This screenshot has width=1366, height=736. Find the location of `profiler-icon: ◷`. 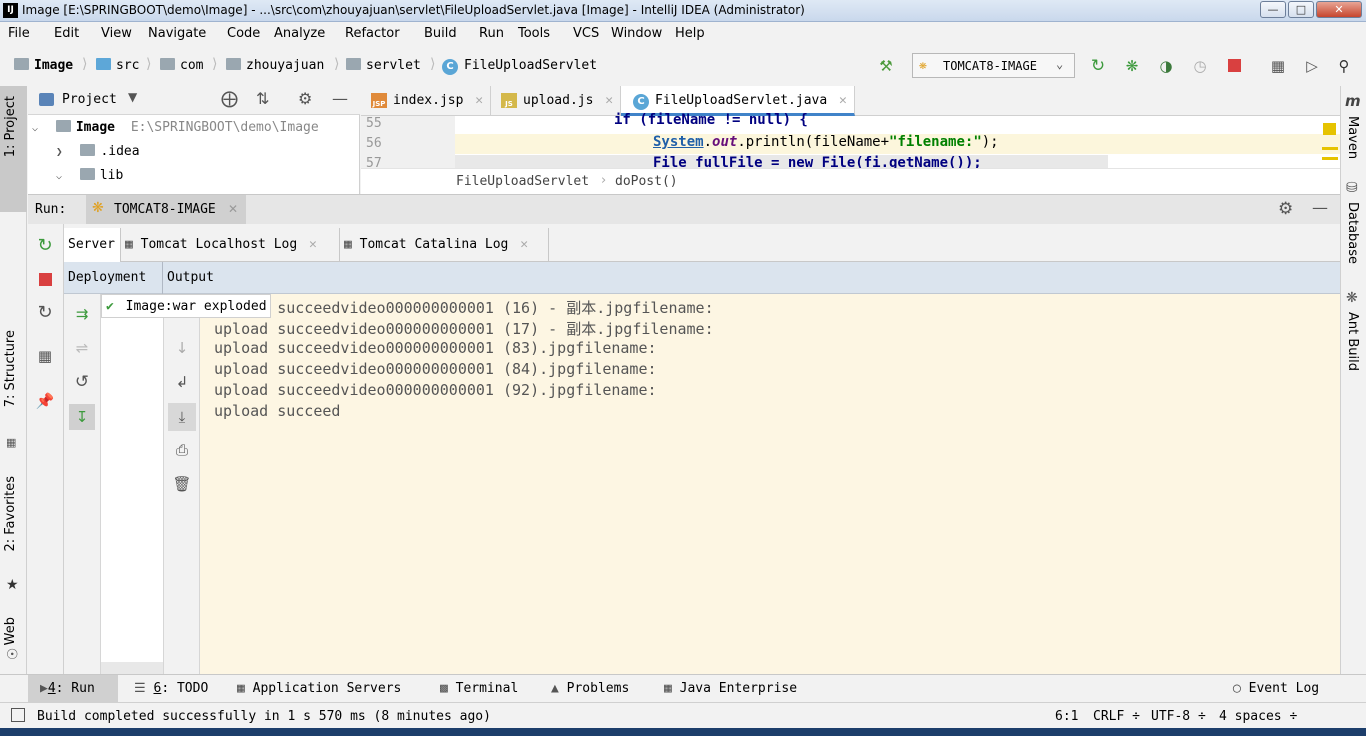

profiler-icon: ◷ is located at coordinates (1200, 66).